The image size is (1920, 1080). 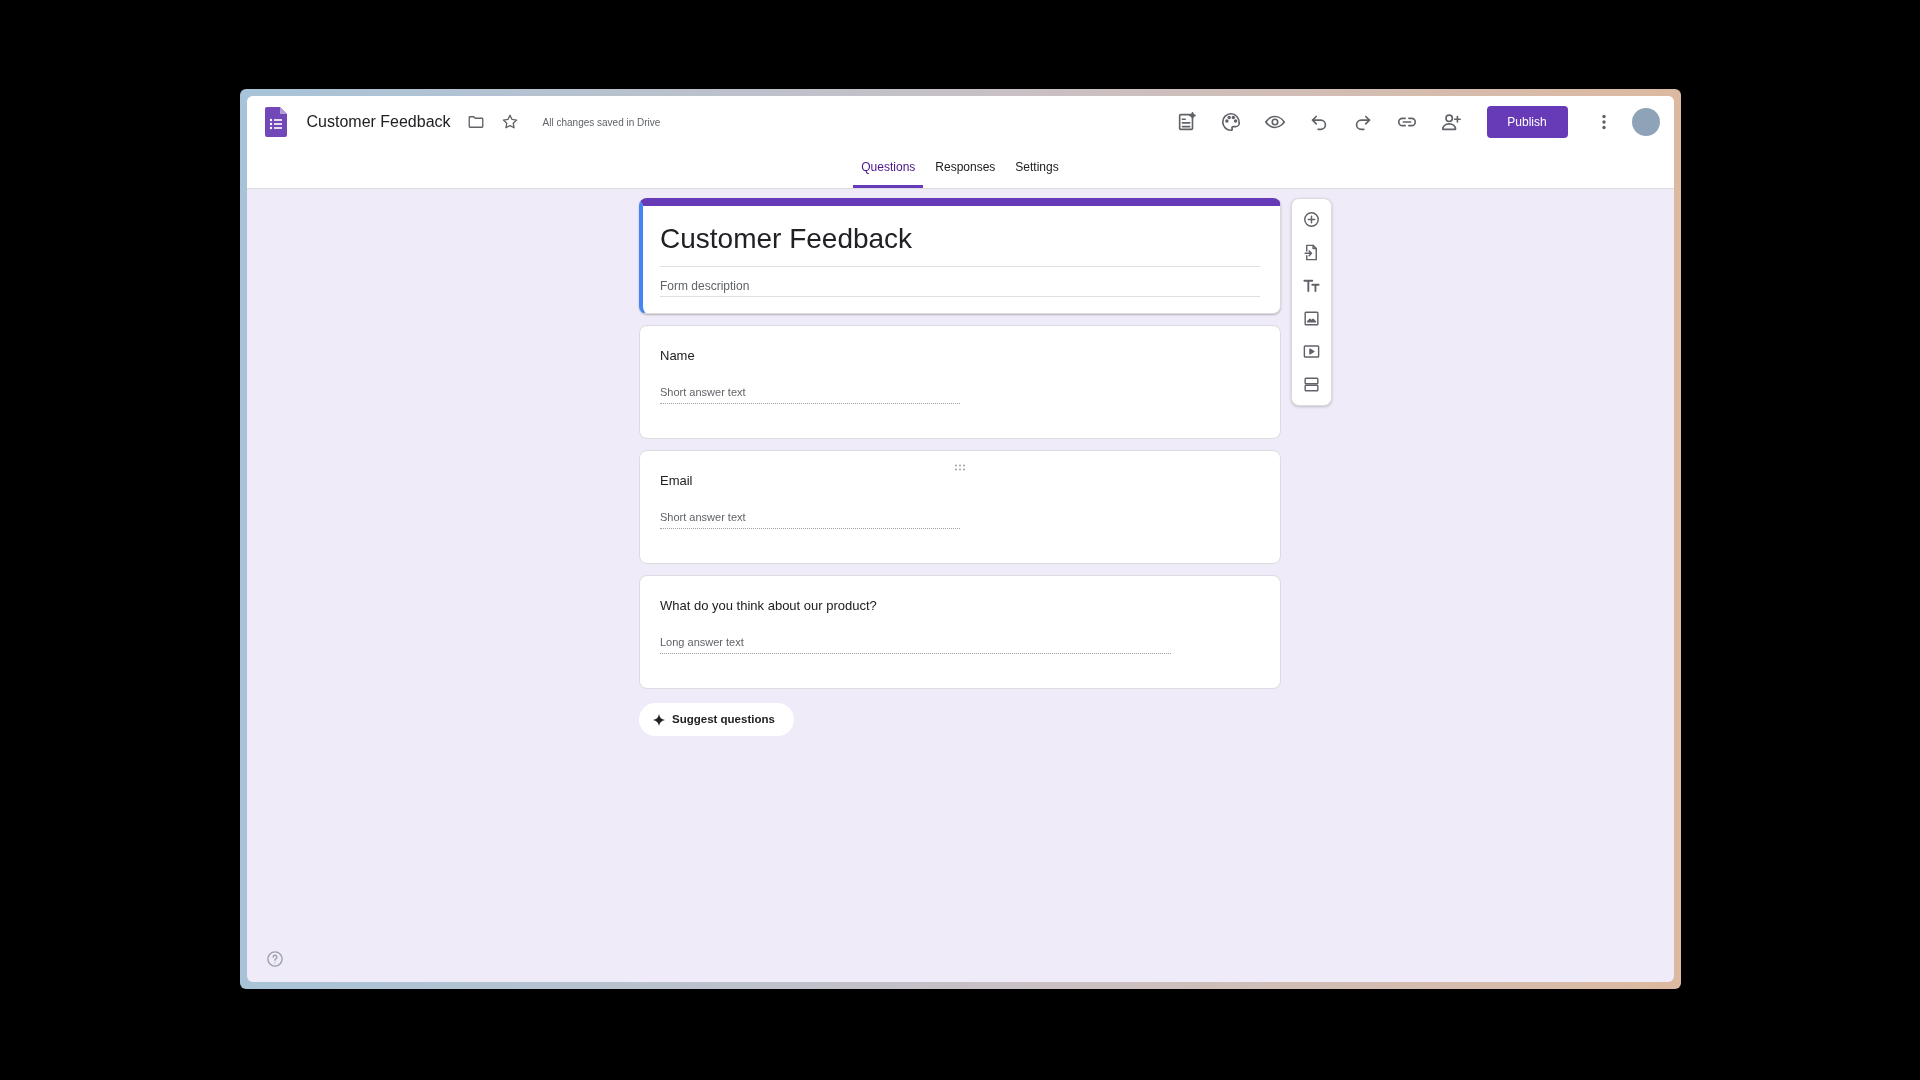 What do you see at coordinates (716, 719) in the screenshot?
I see `suggest-questions-button: Suggest questions` at bounding box center [716, 719].